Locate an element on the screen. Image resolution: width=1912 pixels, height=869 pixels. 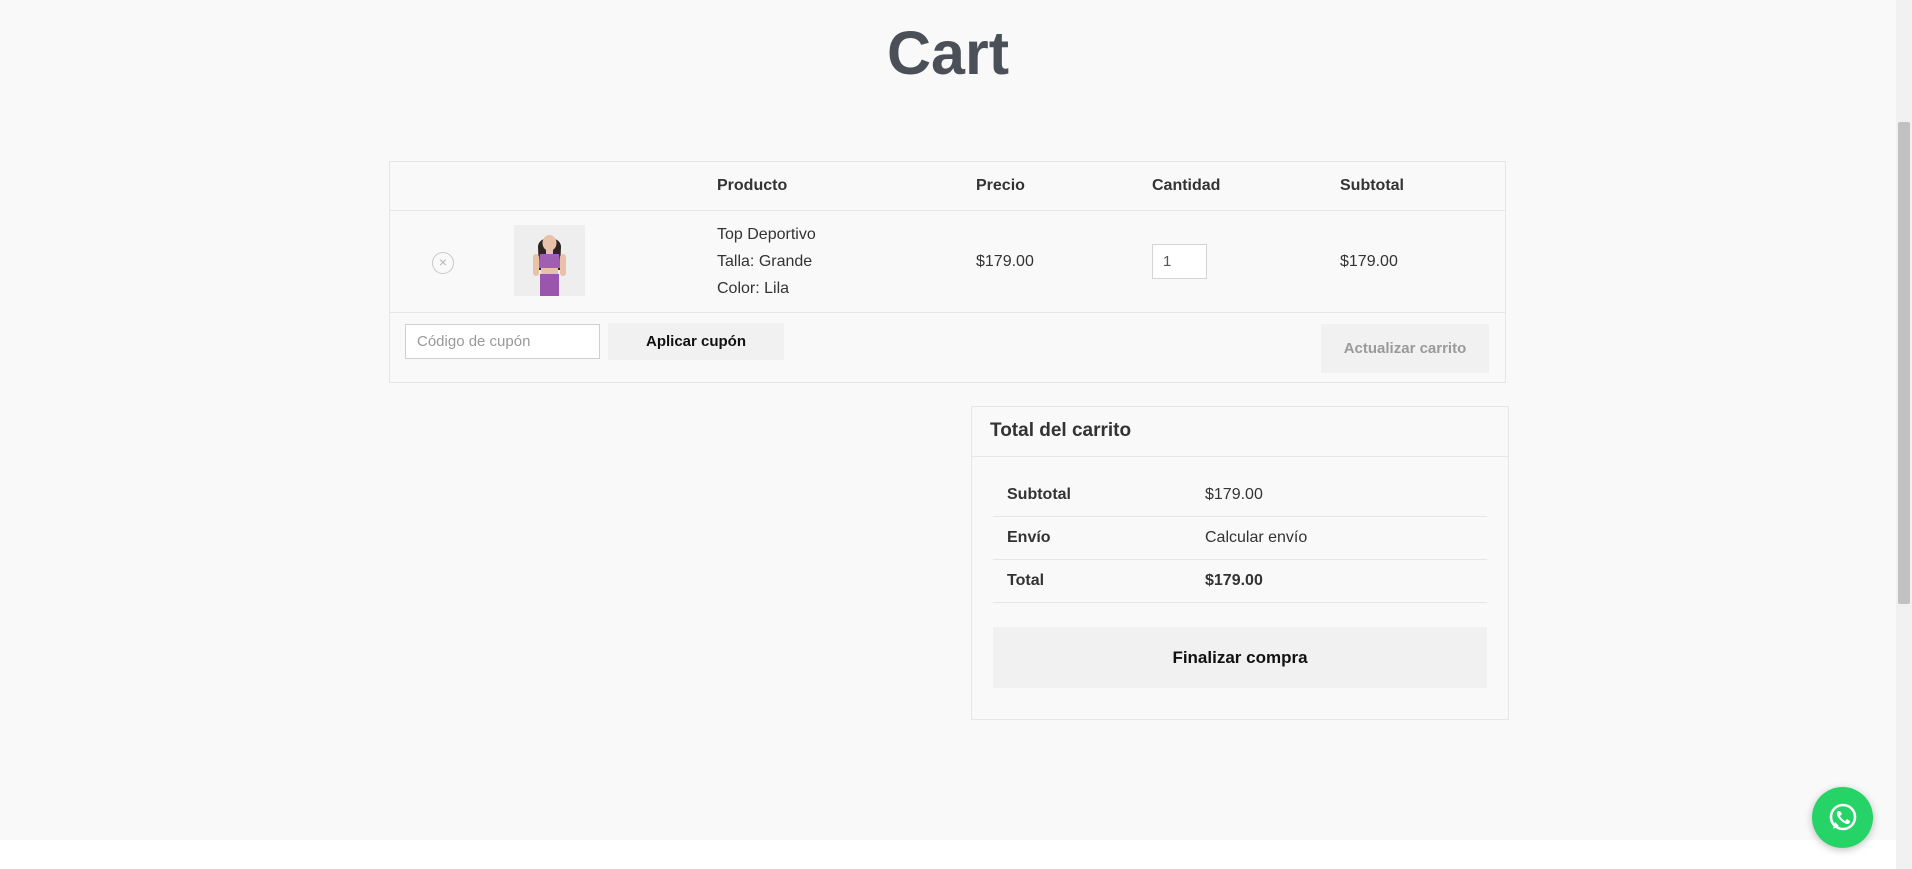
coupon-code-input is located at coordinates (502, 341).